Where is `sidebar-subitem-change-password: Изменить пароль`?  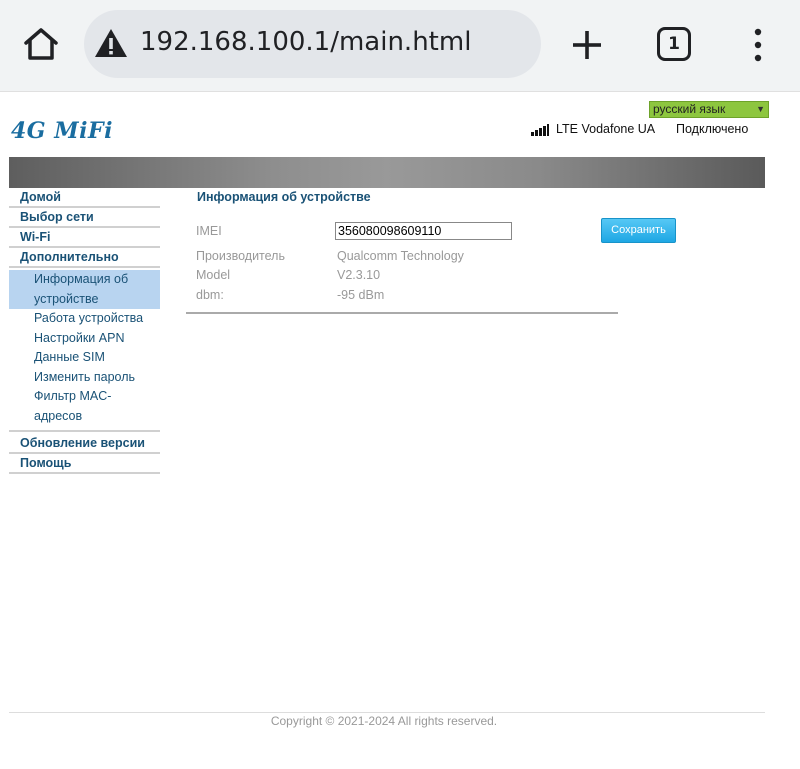 sidebar-subitem-change-password: Изменить пароль is located at coordinates (84, 378).